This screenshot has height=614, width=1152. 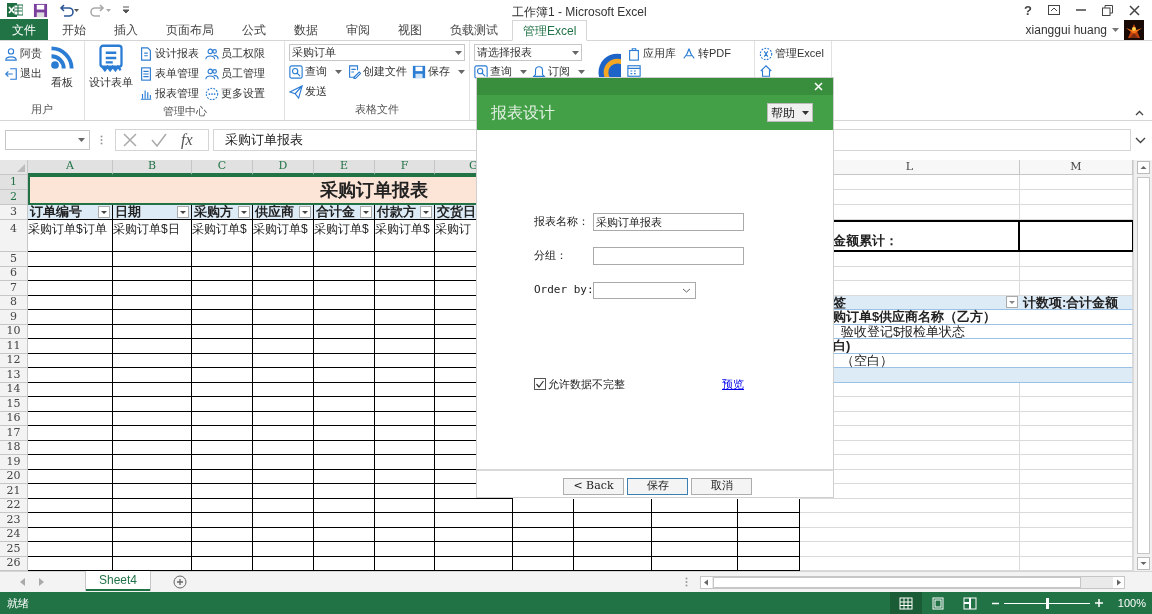 What do you see at coordinates (235, 93) in the screenshot?
I see `ribbon-button: 更多设置` at bounding box center [235, 93].